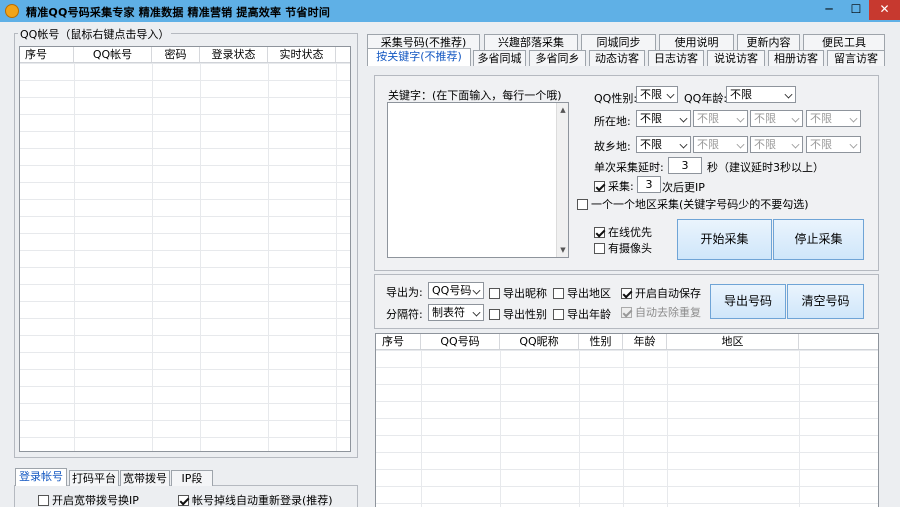 Image resolution: width=900 pixels, height=507 pixels. I want to click on auto-dedupe-checkbox: 自动去除重复, so click(661, 312).